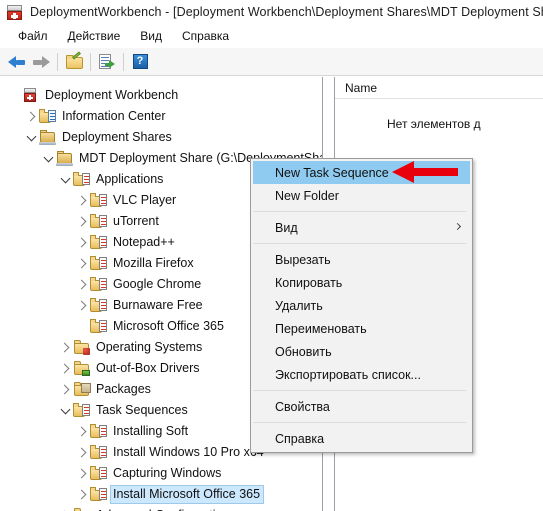 Image resolution: width=543 pixels, height=511 pixels. Describe the element at coordinates (299, 305) in the screenshot. I see `context-menu-item-label: Удалить` at that location.